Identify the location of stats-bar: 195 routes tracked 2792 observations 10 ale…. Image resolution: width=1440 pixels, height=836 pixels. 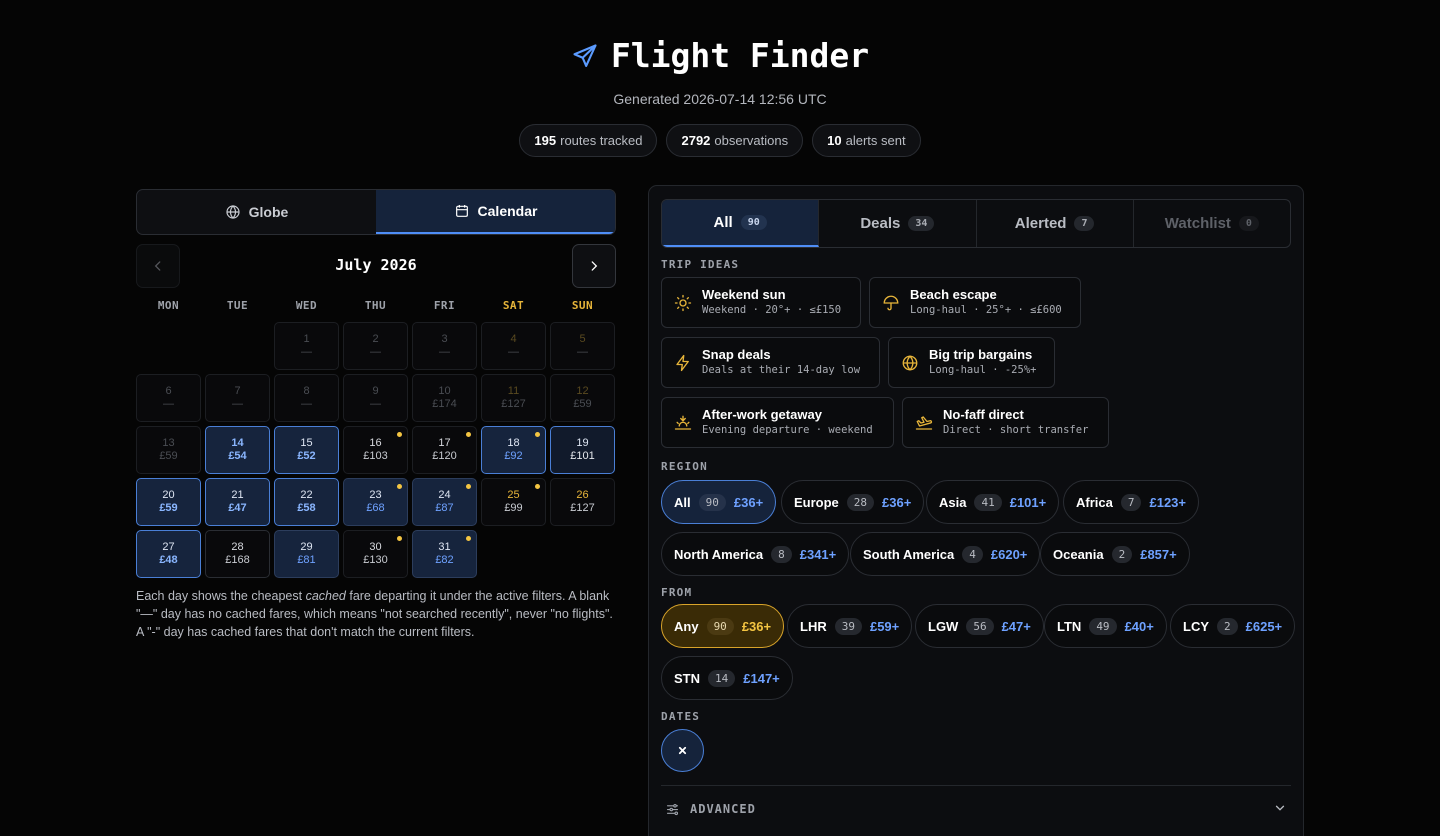
(720, 140).